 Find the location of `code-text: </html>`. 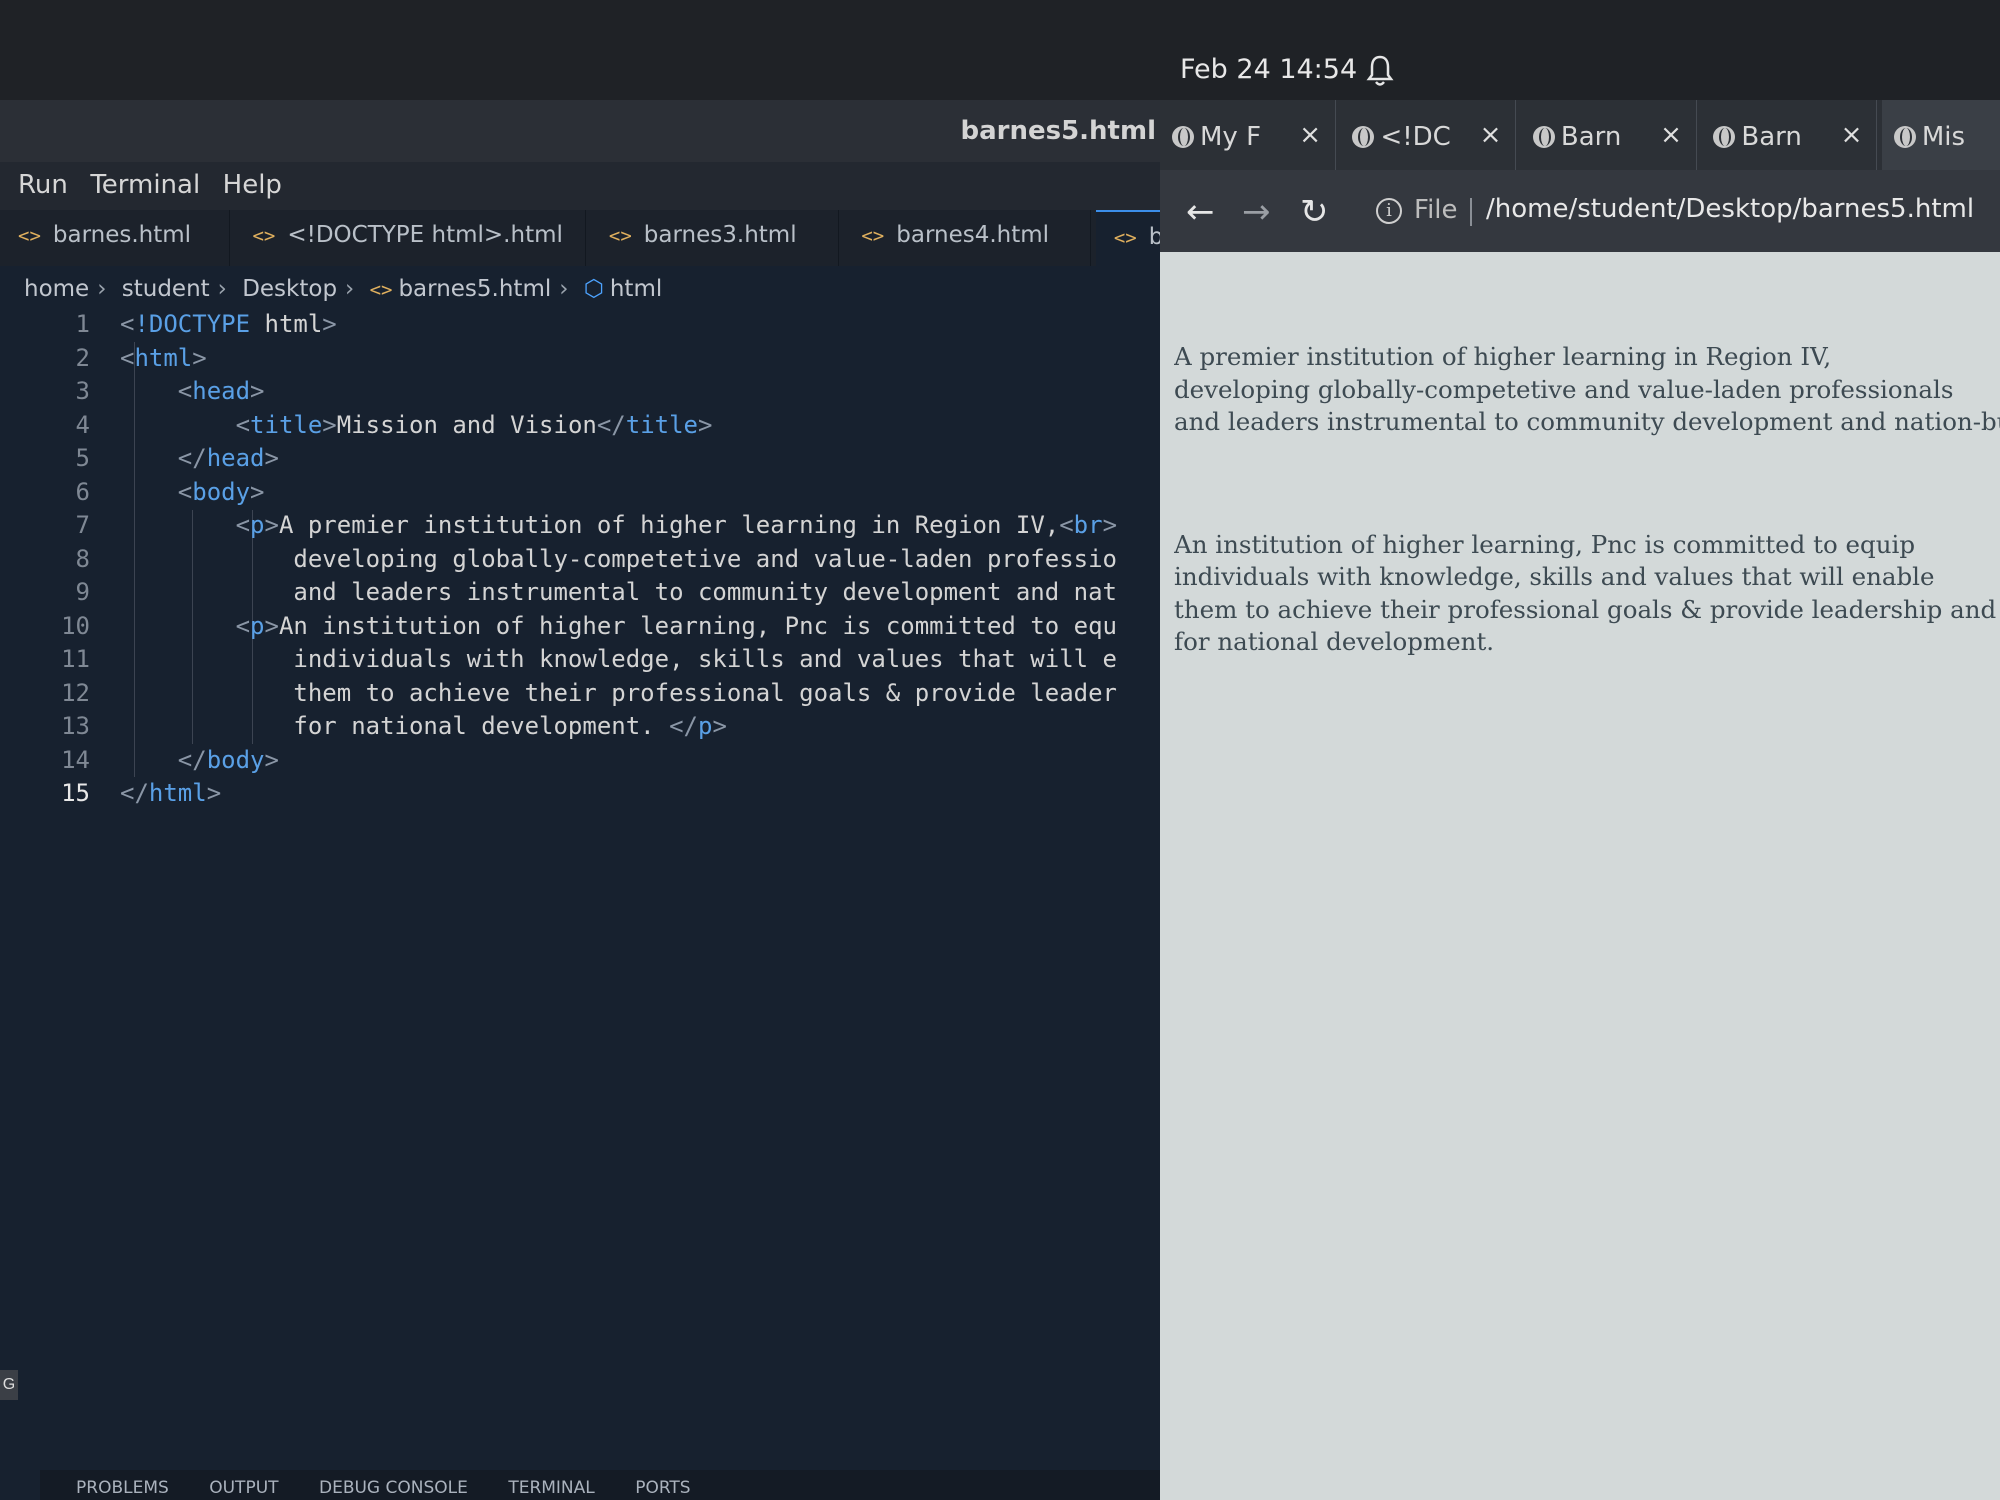

code-text: </html> is located at coordinates (171, 793).